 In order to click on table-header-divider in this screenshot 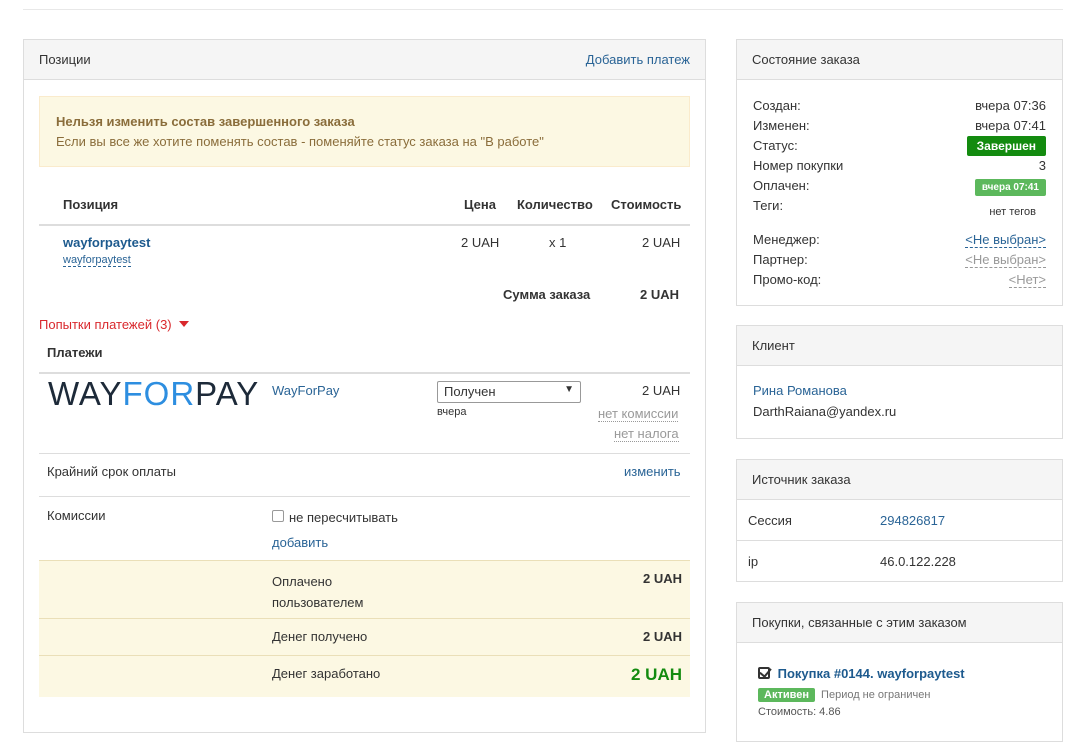, I will do `click(364, 225)`.